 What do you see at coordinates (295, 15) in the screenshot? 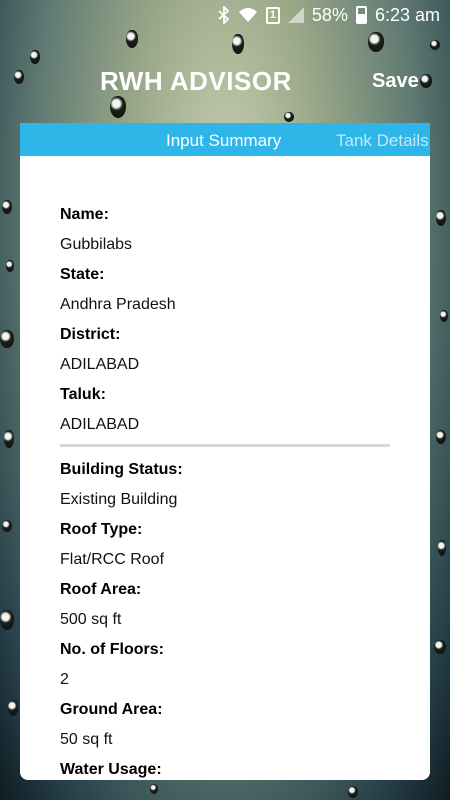
I see `signal-icon` at bounding box center [295, 15].